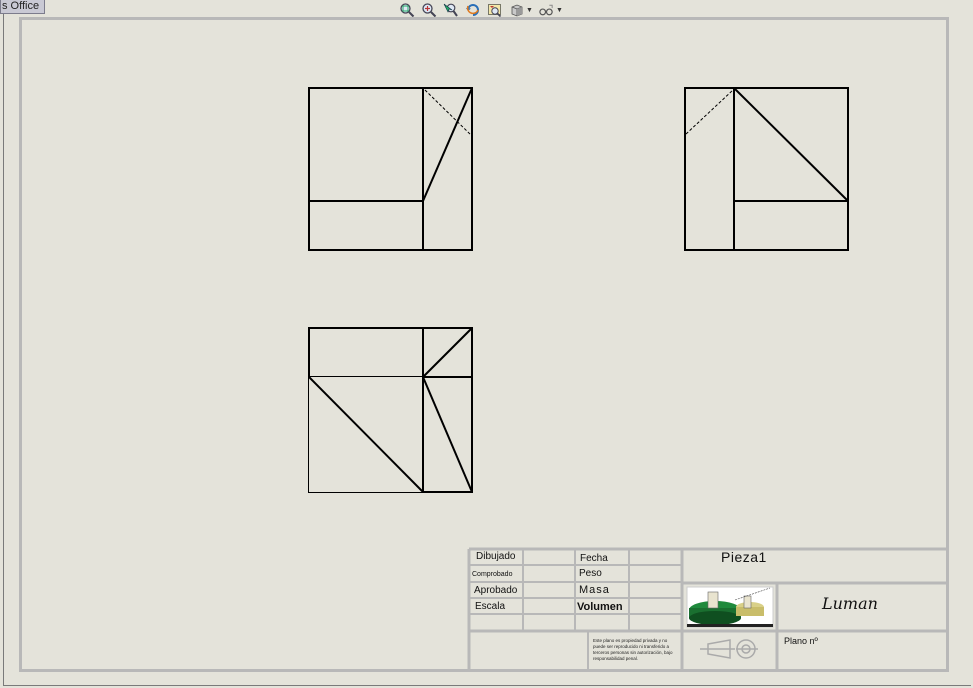 This screenshot has width=973, height=688. I want to click on escala-label: Escala, so click(490, 606).